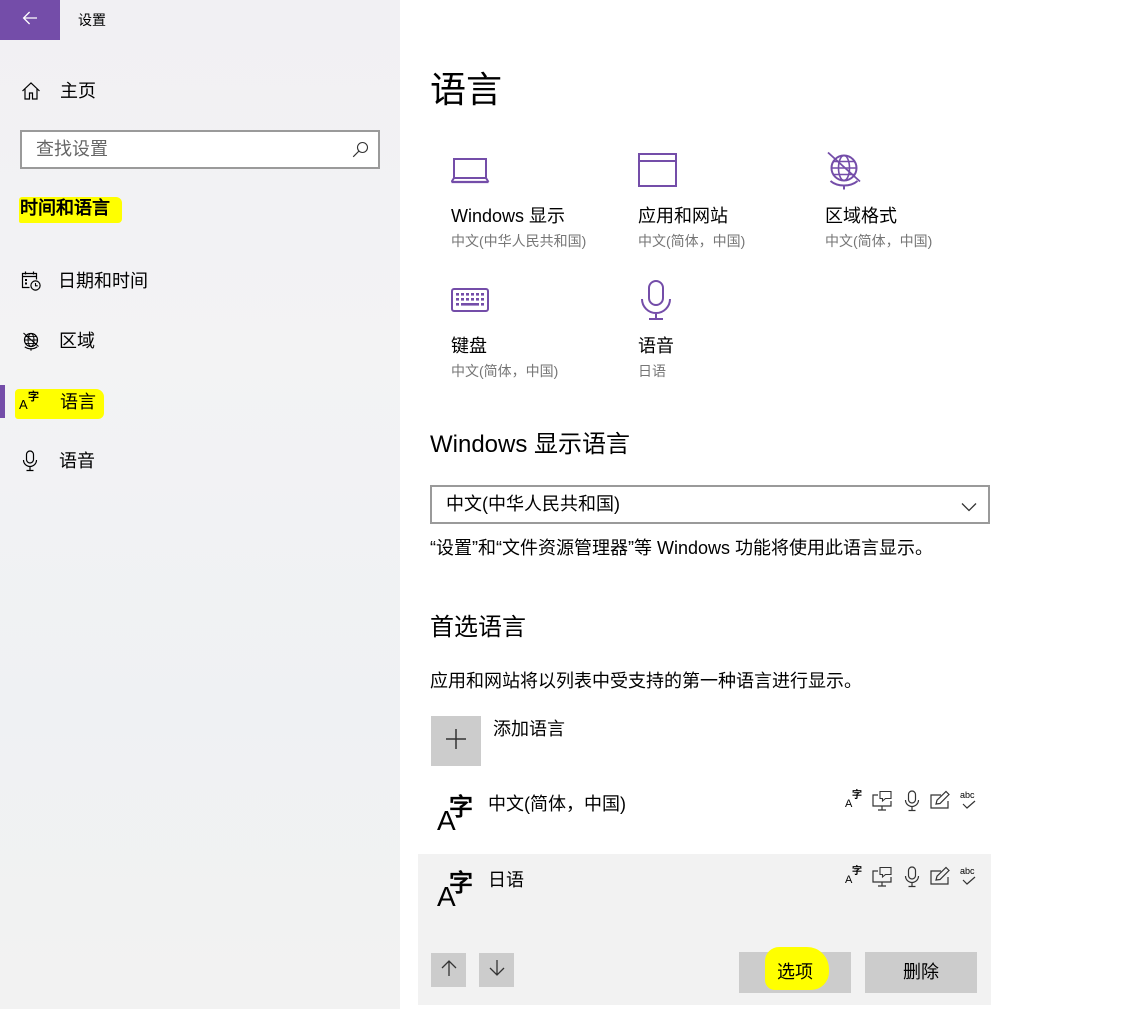 This screenshot has width=1126, height=1009. Describe the element at coordinates (470, 170) in the screenshot. I see `laptop-icon` at that location.